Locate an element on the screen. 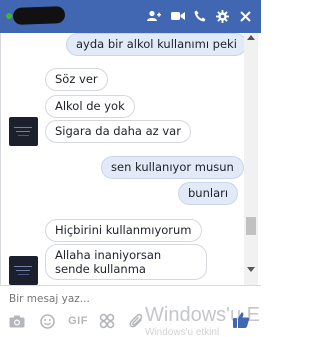 The image size is (320, 337). gif-icon: GIF is located at coordinates (78, 321).